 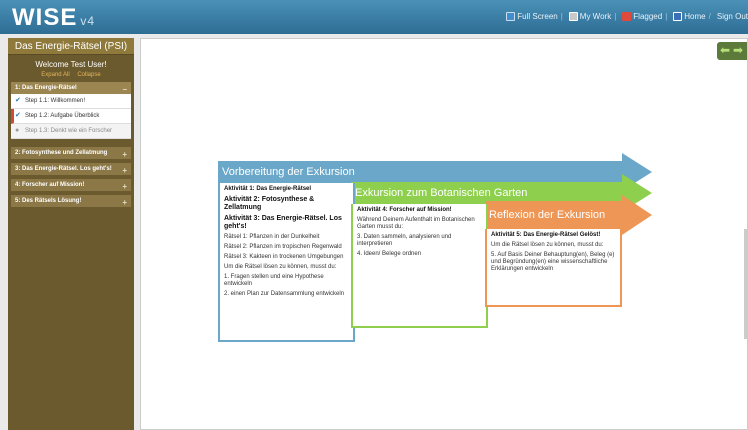 What do you see at coordinates (725, 50) in the screenshot?
I see `previous-step-arrow-icon: ⬅` at bounding box center [725, 50].